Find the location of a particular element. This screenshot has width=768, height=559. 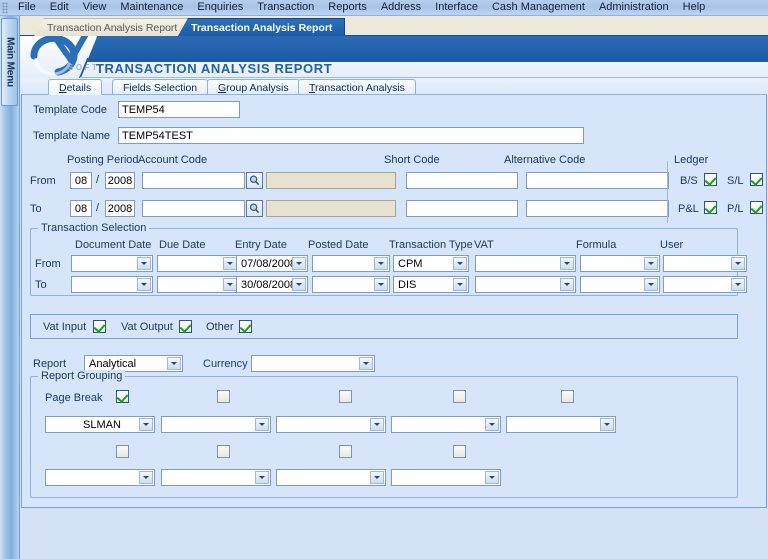

menu-item-edit: Edit is located at coordinates (59, 7).